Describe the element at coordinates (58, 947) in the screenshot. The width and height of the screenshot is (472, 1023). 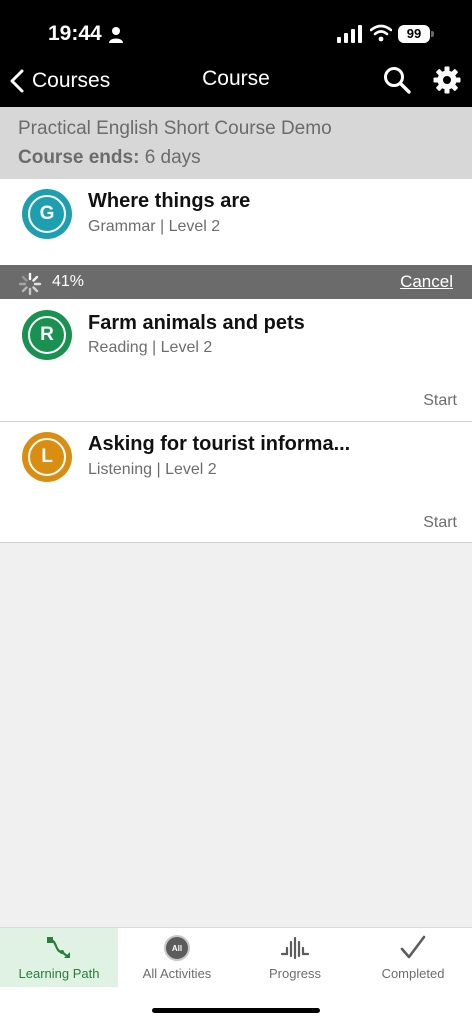
I see `learning-path-icon` at that location.